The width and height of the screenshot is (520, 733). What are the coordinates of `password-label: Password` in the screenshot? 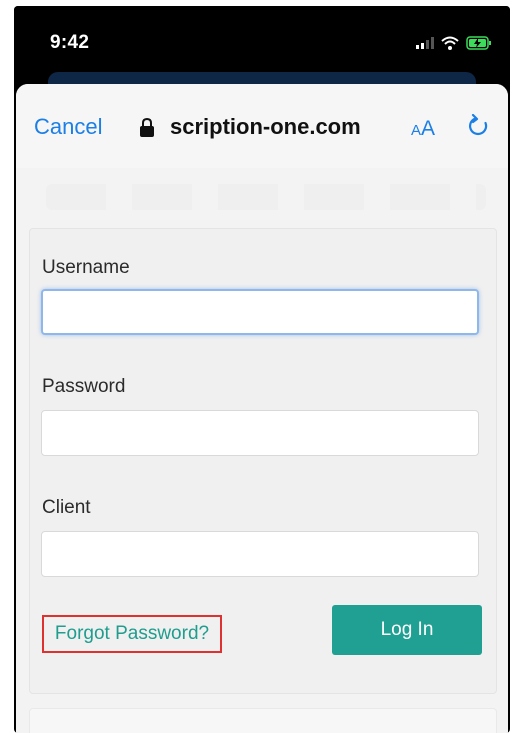 It's located at (84, 386).